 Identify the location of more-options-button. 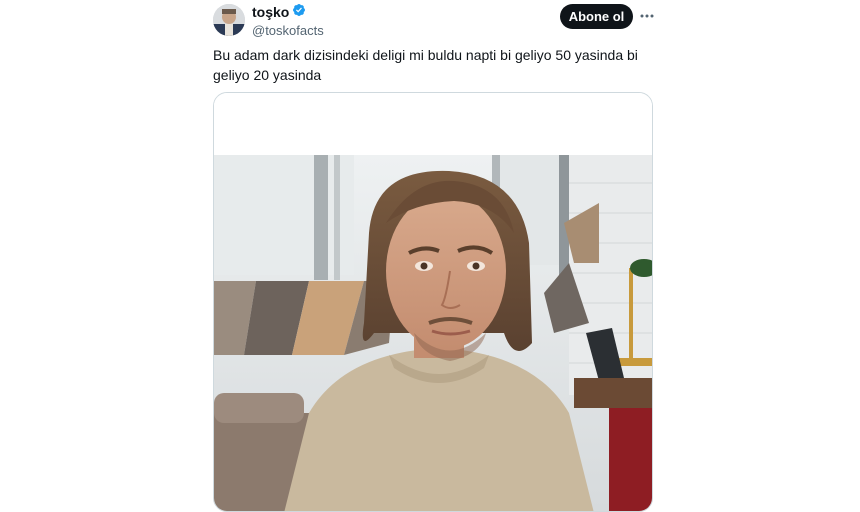
(647, 16).